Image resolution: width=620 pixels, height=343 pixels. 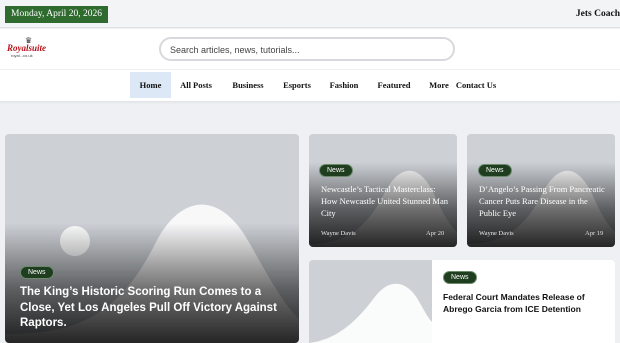 What do you see at coordinates (598, 14) in the screenshot?
I see `news-ticker: Jets Coach` at bounding box center [598, 14].